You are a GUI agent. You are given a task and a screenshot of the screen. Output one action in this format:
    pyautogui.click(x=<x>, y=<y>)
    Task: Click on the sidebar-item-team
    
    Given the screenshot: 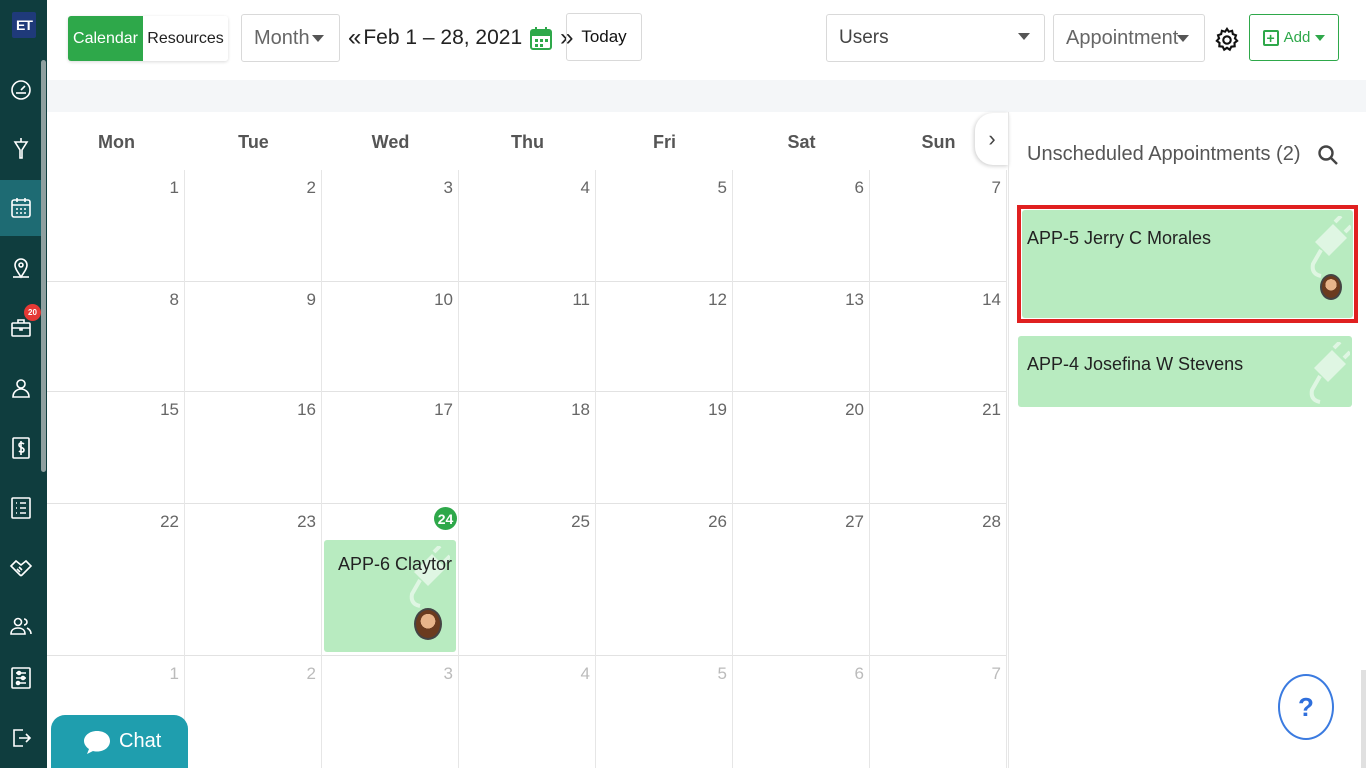 What is the action you would take?
    pyautogui.click(x=20, y=626)
    